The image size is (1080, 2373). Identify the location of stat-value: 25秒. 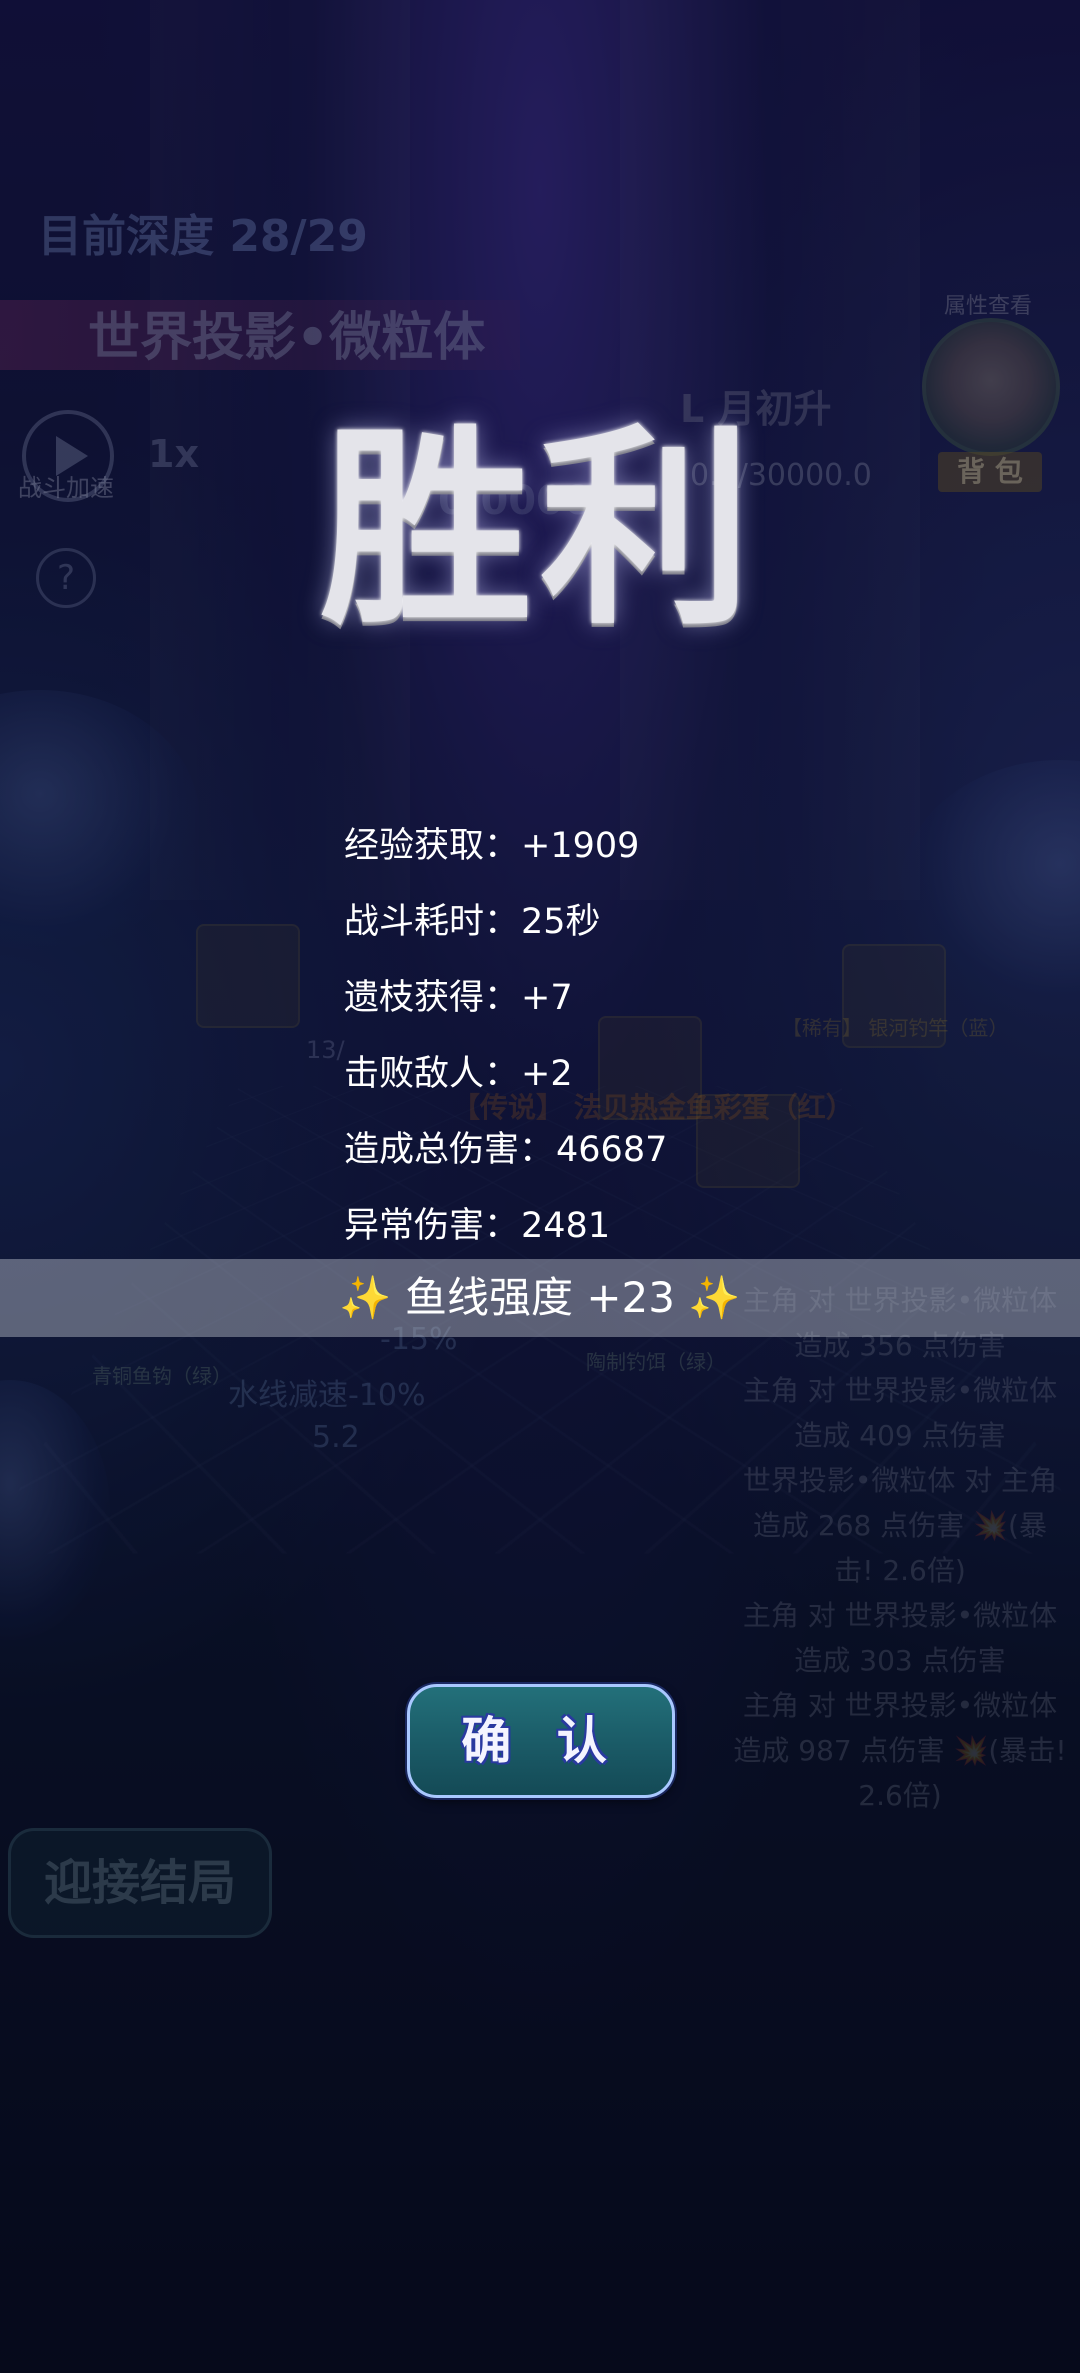
(561, 922).